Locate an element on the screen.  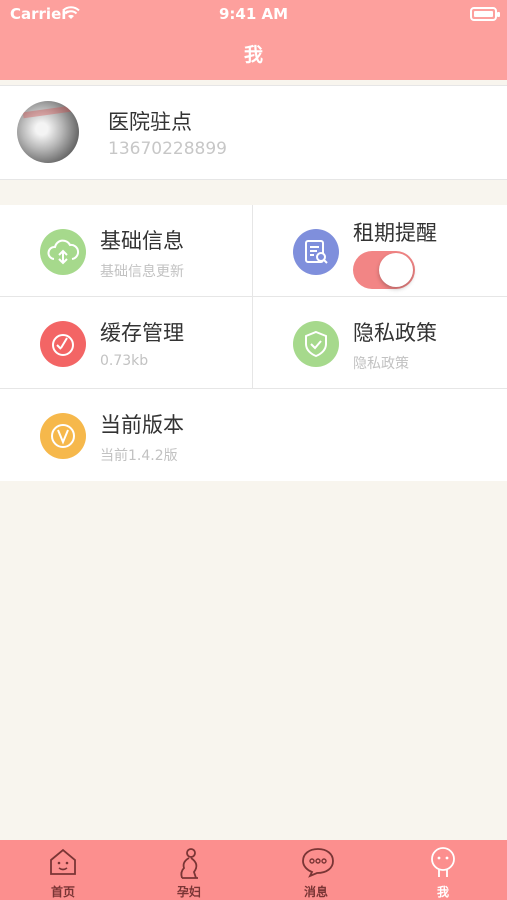
tab-bar: 首页 孕妇 消息 我 is located at coordinates (253, 870).